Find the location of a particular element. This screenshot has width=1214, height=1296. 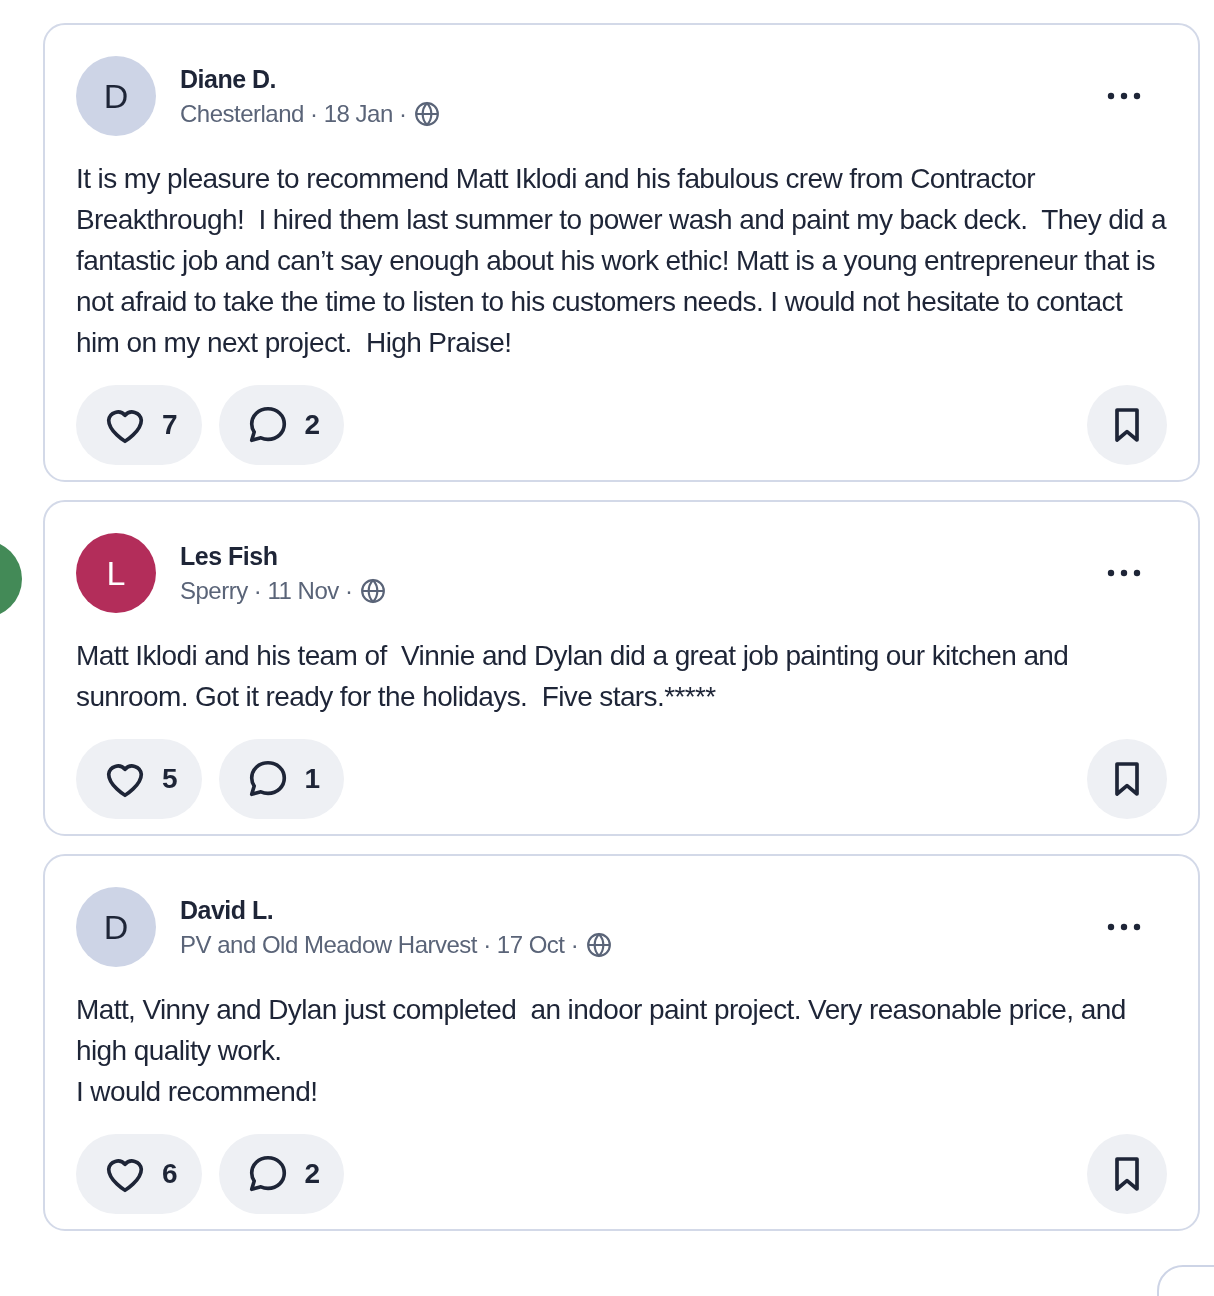

post-text: Matt Iklodi and his team of Vinnie and Dylan did a great job painting our kitchen and sunroom. Got it ready for the holidays. Five stars.***** is located at coordinates (573, 676).